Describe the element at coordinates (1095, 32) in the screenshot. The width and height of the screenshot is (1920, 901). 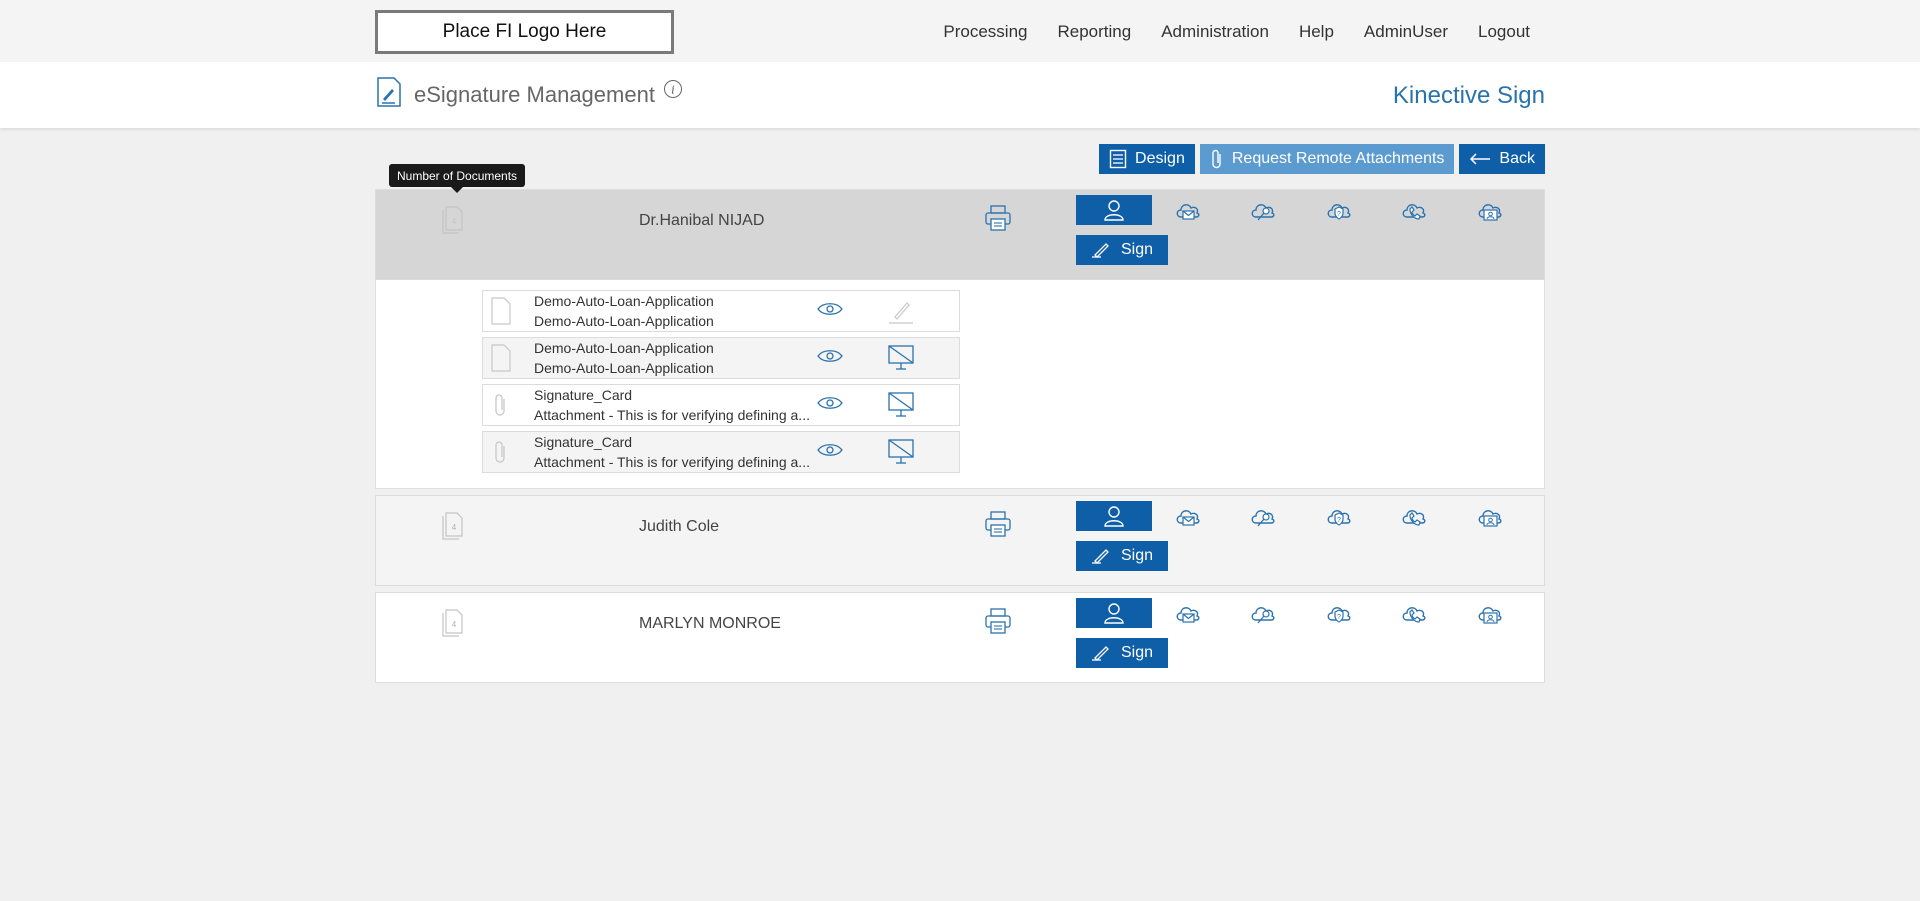
I see `nav-reporting: Reporting` at that location.